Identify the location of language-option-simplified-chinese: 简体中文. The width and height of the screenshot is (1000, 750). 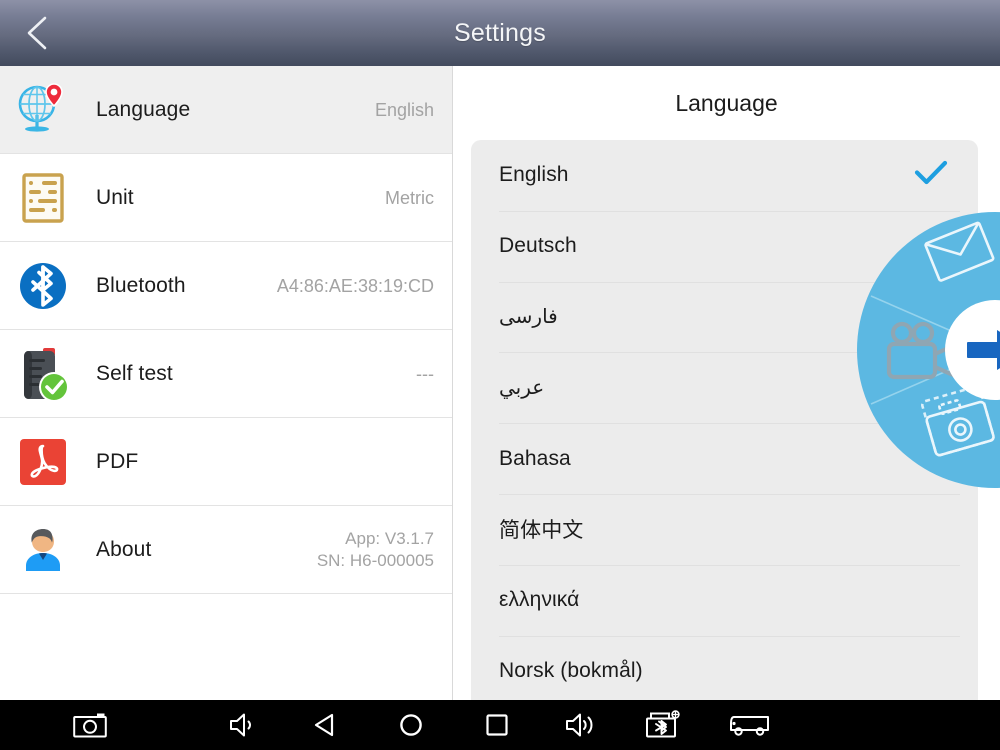
(724, 529).